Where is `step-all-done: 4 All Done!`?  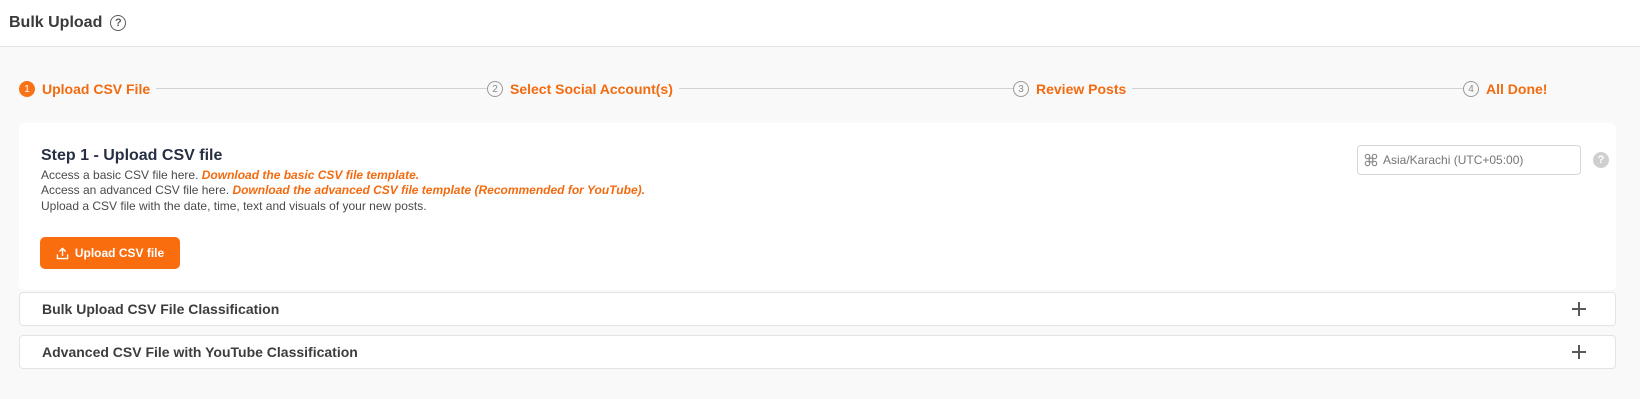 step-all-done: 4 All Done! is located at coordinates (1505, 89).